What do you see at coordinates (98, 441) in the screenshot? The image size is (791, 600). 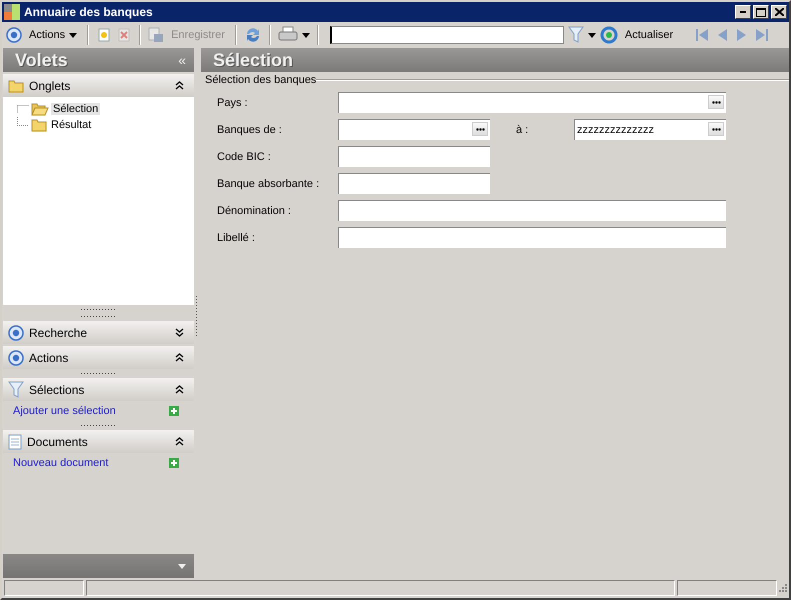 I see `section-header: Documents` at bounding box center [98, 441].